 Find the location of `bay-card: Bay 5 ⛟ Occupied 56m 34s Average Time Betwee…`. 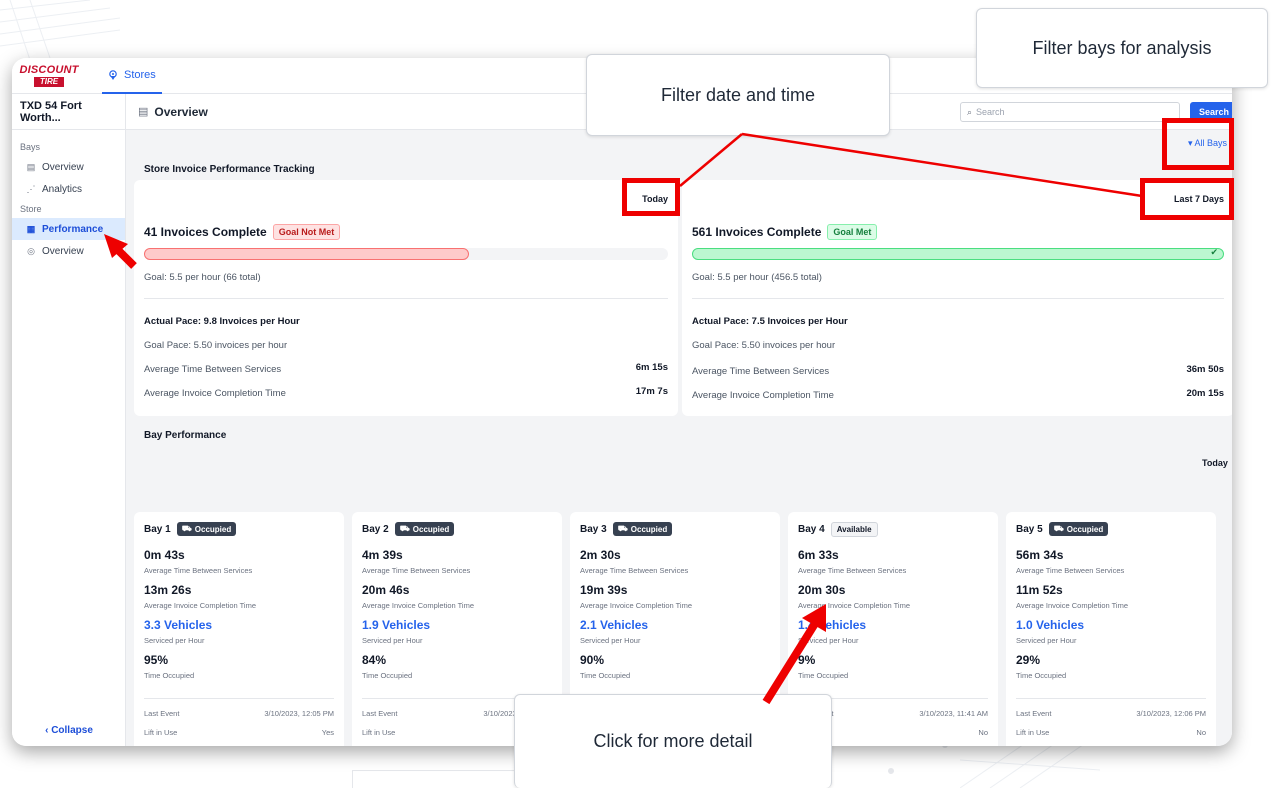

bay-card: Bay 5 ⛟ Occupied 56m 34s Average Time Betwee… is located at coordinates (1111, 629).